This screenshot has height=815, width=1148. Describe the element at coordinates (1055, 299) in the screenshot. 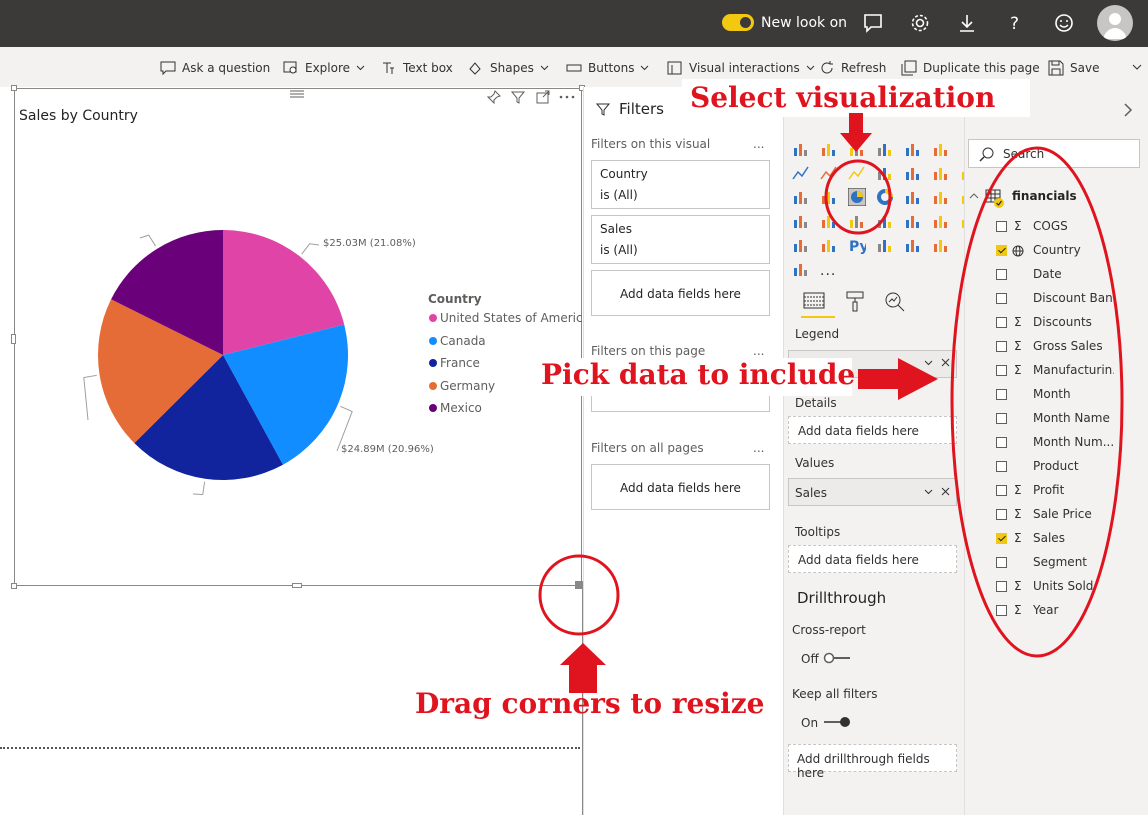

I see `field-item: Discount Band` at that location.